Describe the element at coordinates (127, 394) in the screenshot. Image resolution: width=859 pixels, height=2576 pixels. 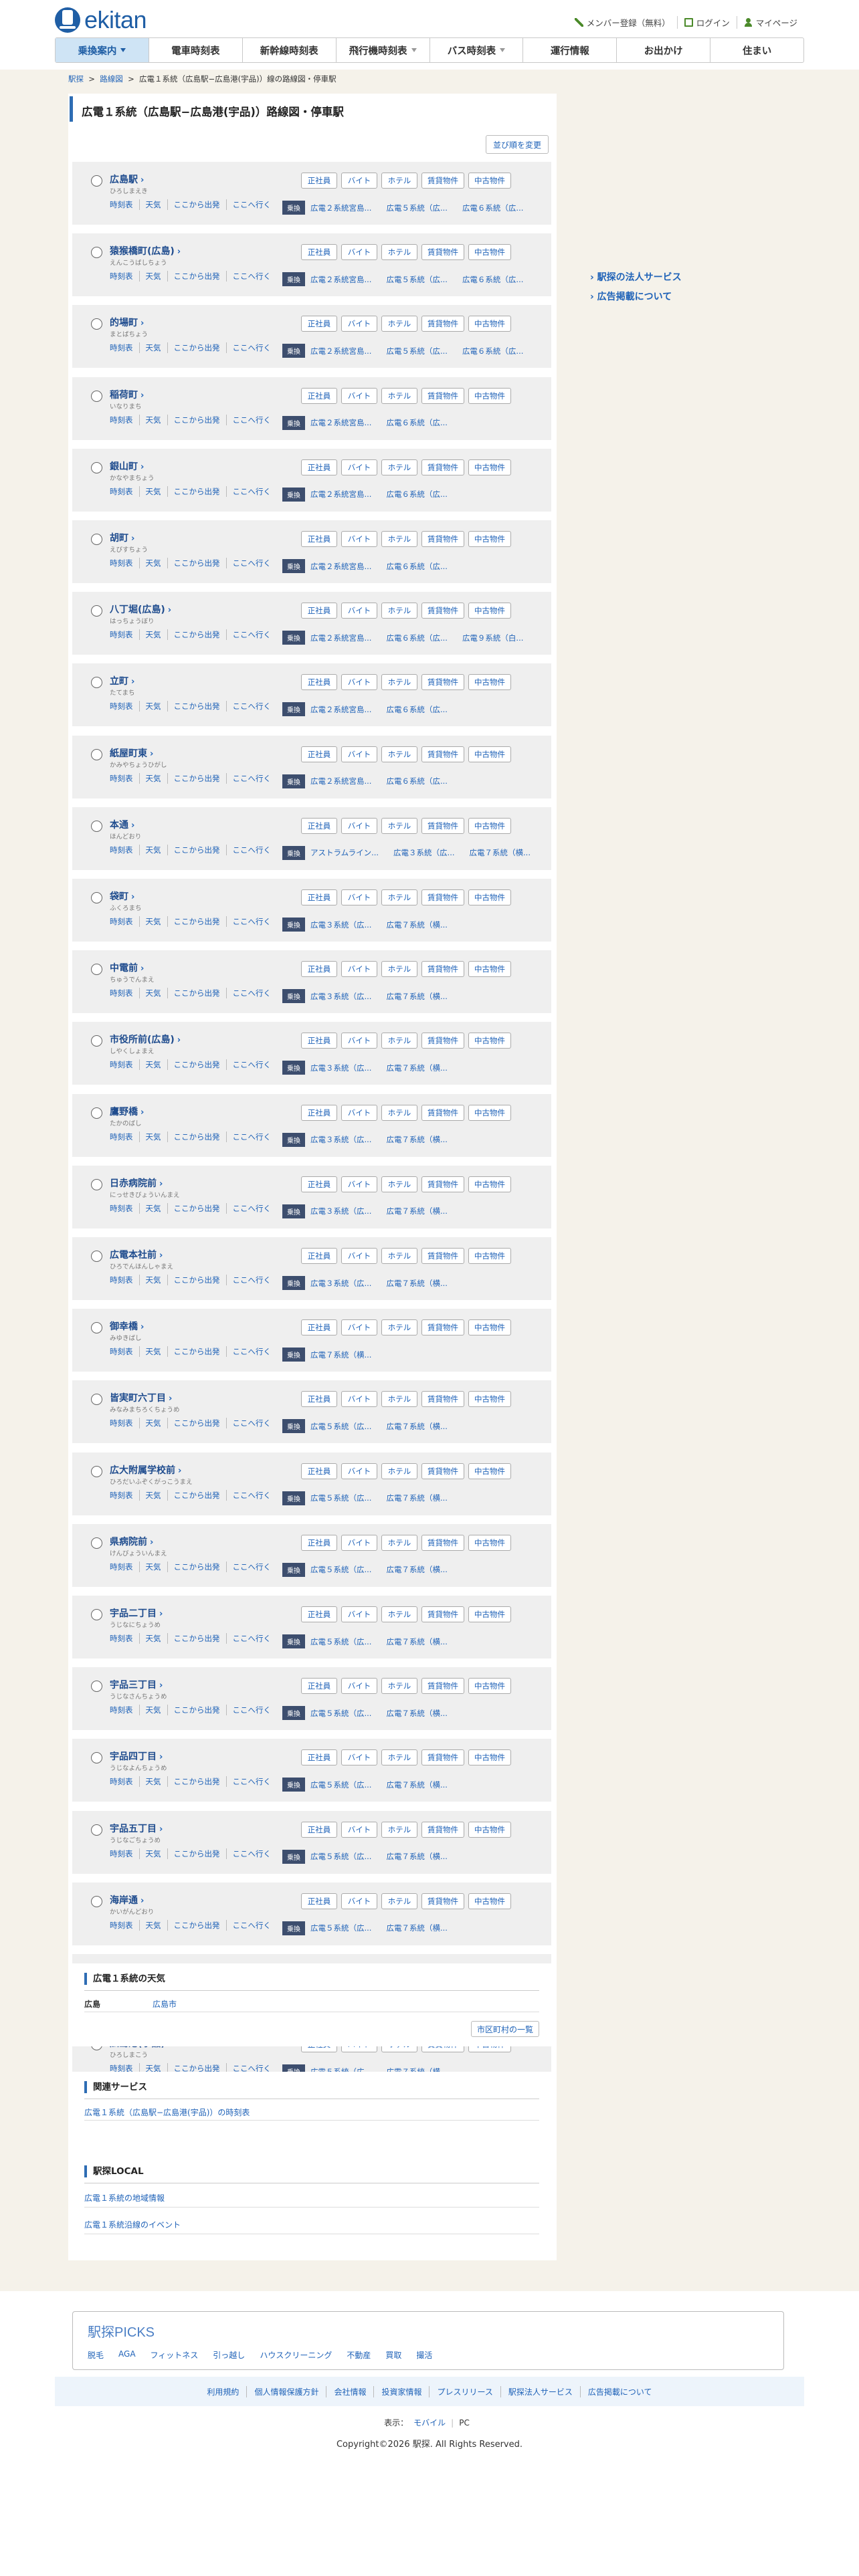
I see `station-name-link: 稲荷町 ›` at that location.